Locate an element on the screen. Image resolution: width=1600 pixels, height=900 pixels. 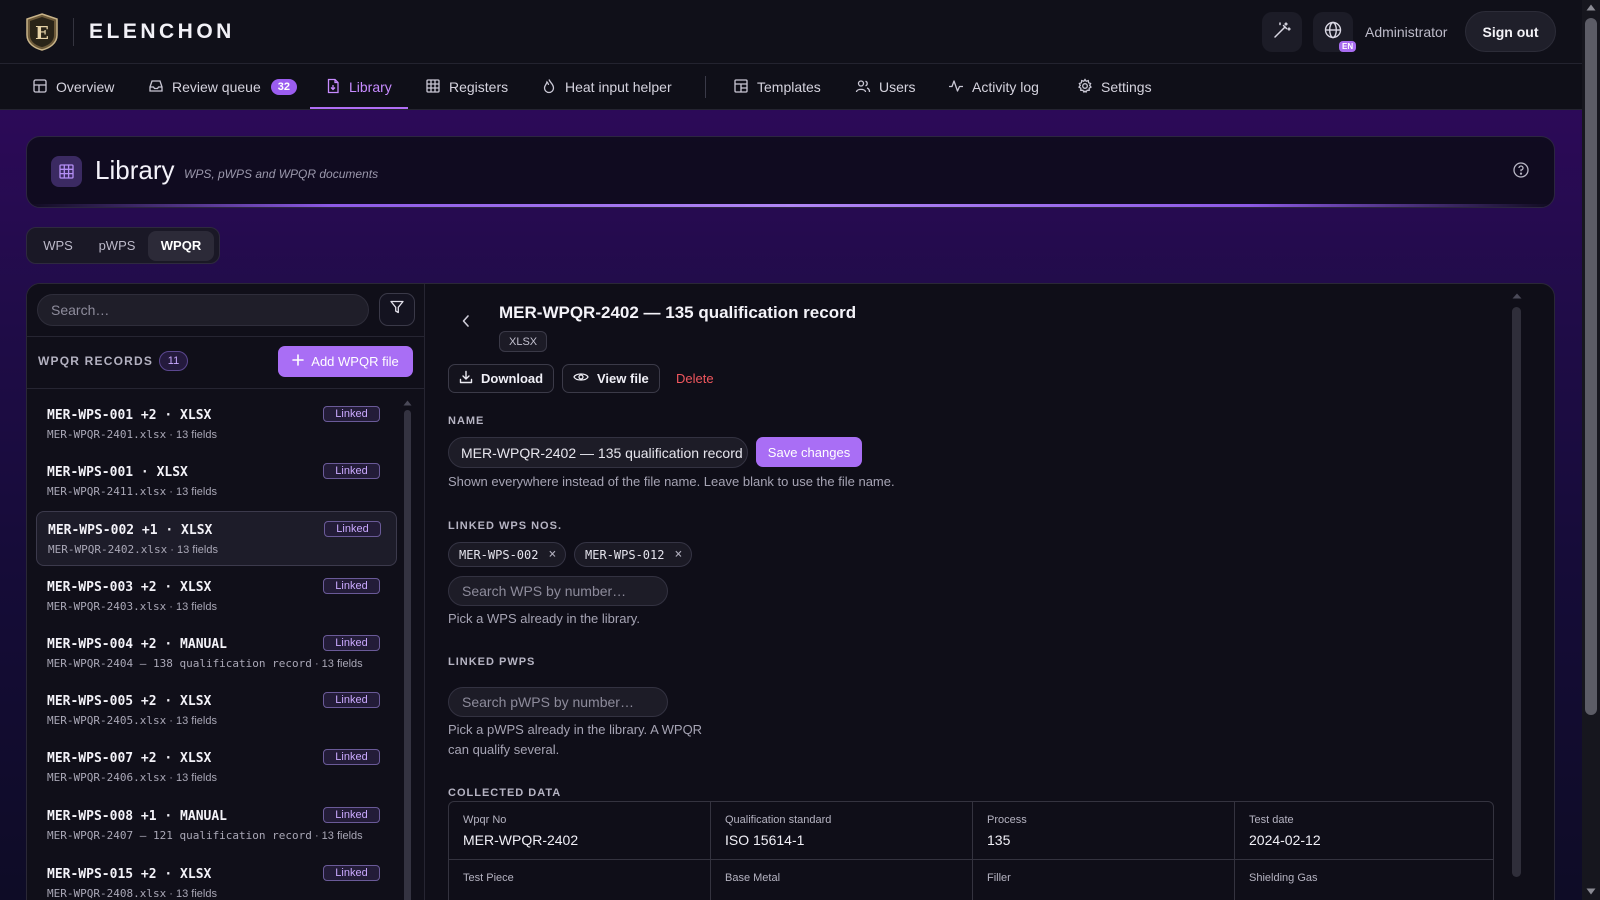
nav-item-registers: Registers is located at coordinates (466, 87).